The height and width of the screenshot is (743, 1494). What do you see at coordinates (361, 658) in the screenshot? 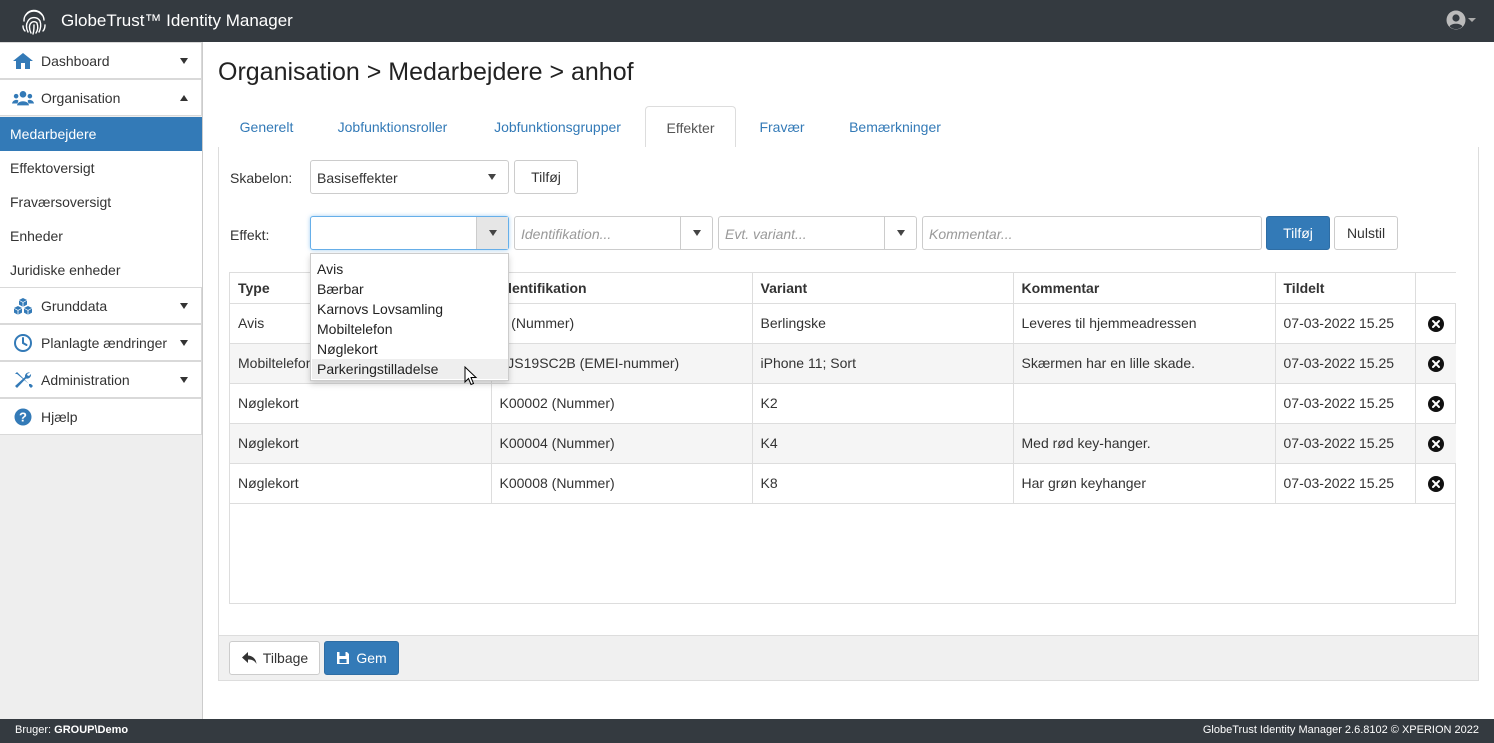
I see `save-button: Gem` at bounding box center [361, 658].